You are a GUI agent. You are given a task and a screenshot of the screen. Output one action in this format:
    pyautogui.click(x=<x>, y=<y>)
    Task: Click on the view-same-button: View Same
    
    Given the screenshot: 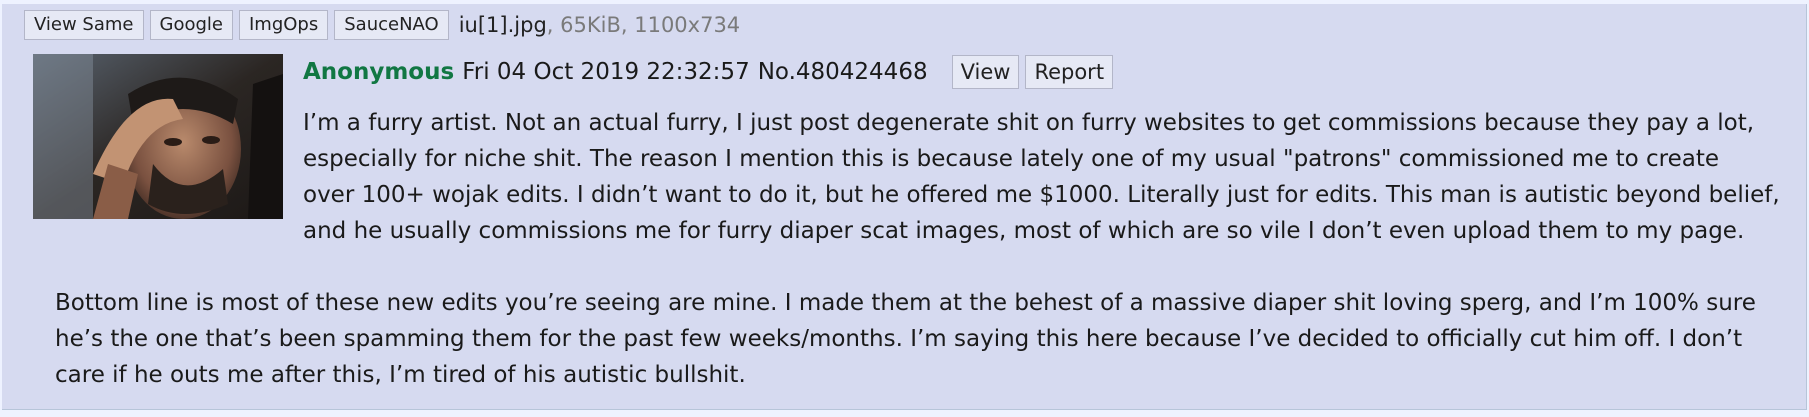 What is the action you would take?
    pyautogui.click(x=84, y=25)
    